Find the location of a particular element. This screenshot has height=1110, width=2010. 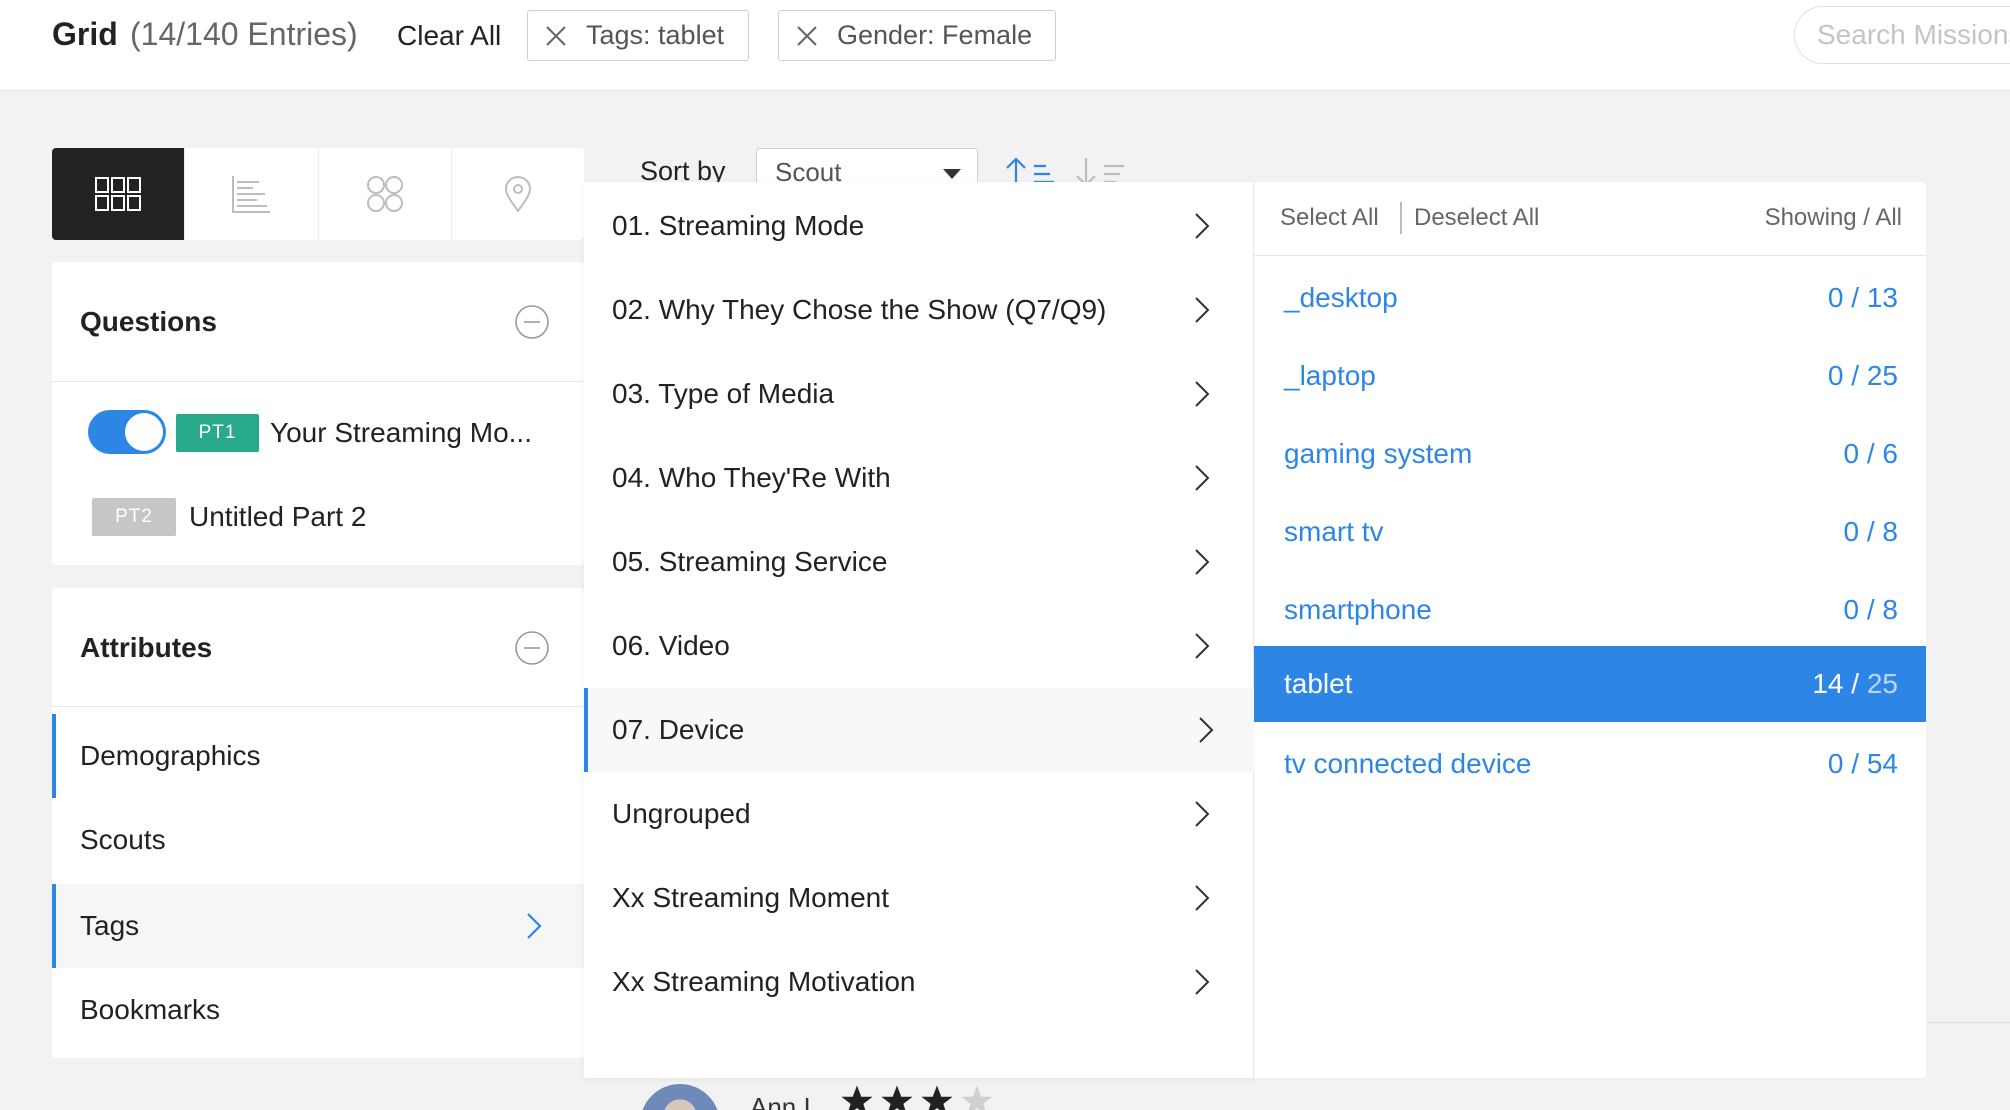

filter-chip-label: Gender: Female is located at coordinates (935, 35).